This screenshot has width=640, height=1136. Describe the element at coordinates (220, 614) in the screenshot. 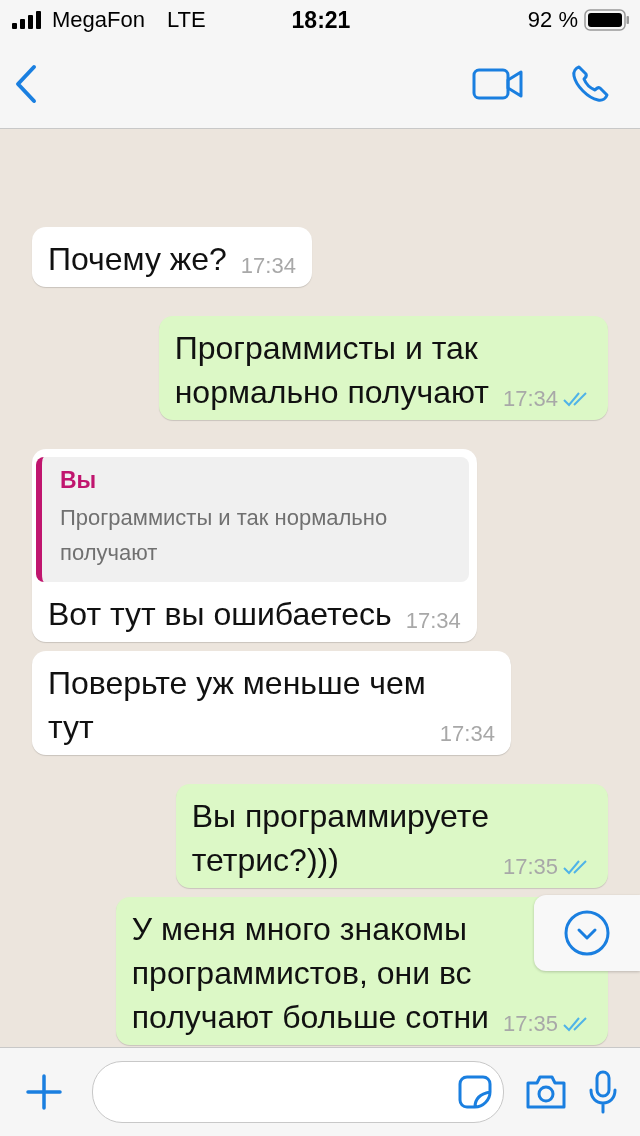

I see `message-text: Вот тут вы ошибаетесь` at that location.